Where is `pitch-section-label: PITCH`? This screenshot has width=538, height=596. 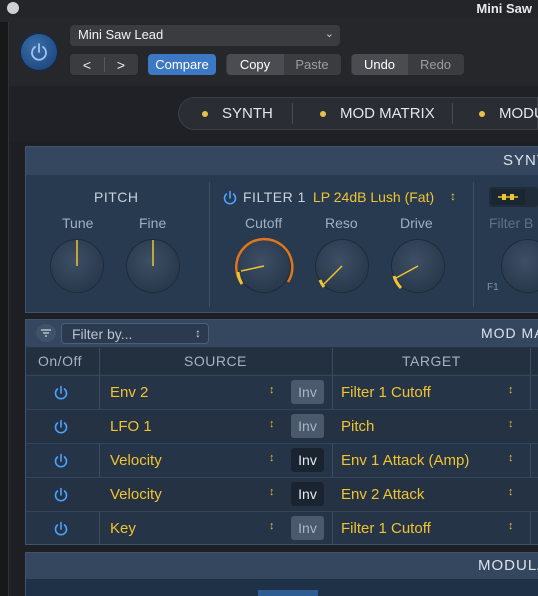 pitch-section-label: PITCH is located at coordinates (116, 197).